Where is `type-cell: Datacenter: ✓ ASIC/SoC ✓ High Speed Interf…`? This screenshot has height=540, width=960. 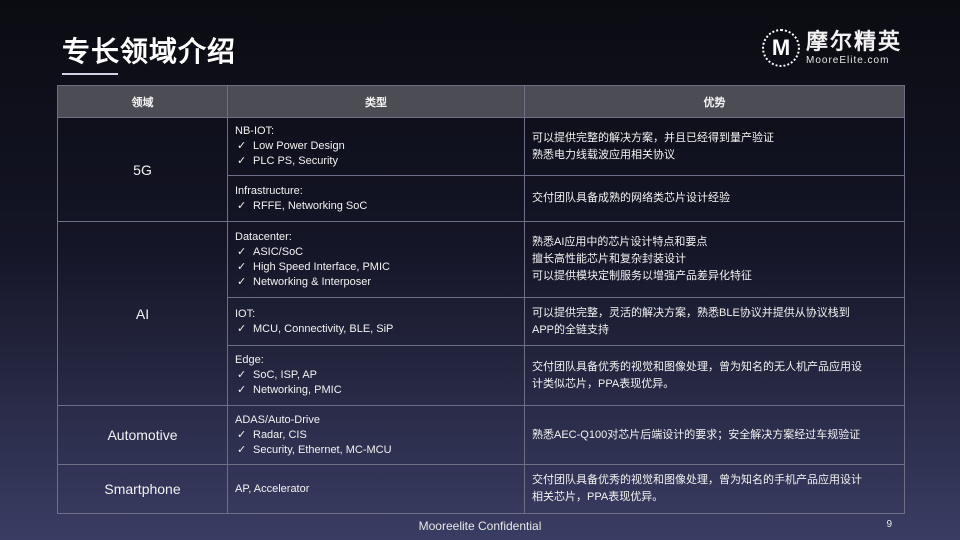
type-cell: Datacenter: ✓ ASIC/SoC ✓ High Speed Interf… is located at coordinates (376, 259).